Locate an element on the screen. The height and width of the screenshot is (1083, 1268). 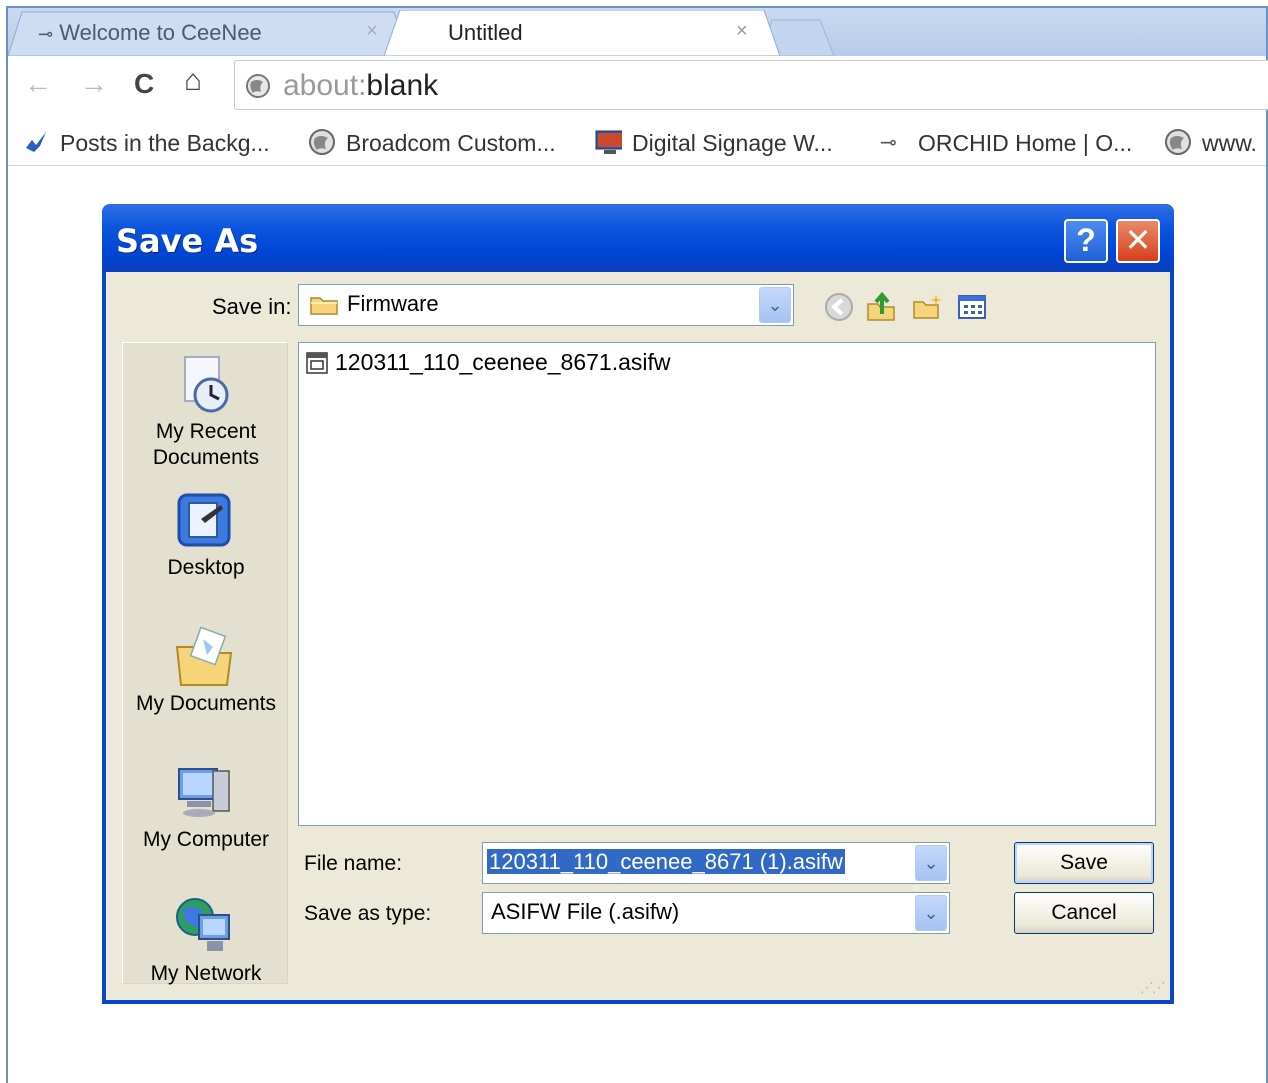
file-name-input: 120311_110_ceenee_8671 (1).asifw ⌄ is located at coordinates (716, 863).